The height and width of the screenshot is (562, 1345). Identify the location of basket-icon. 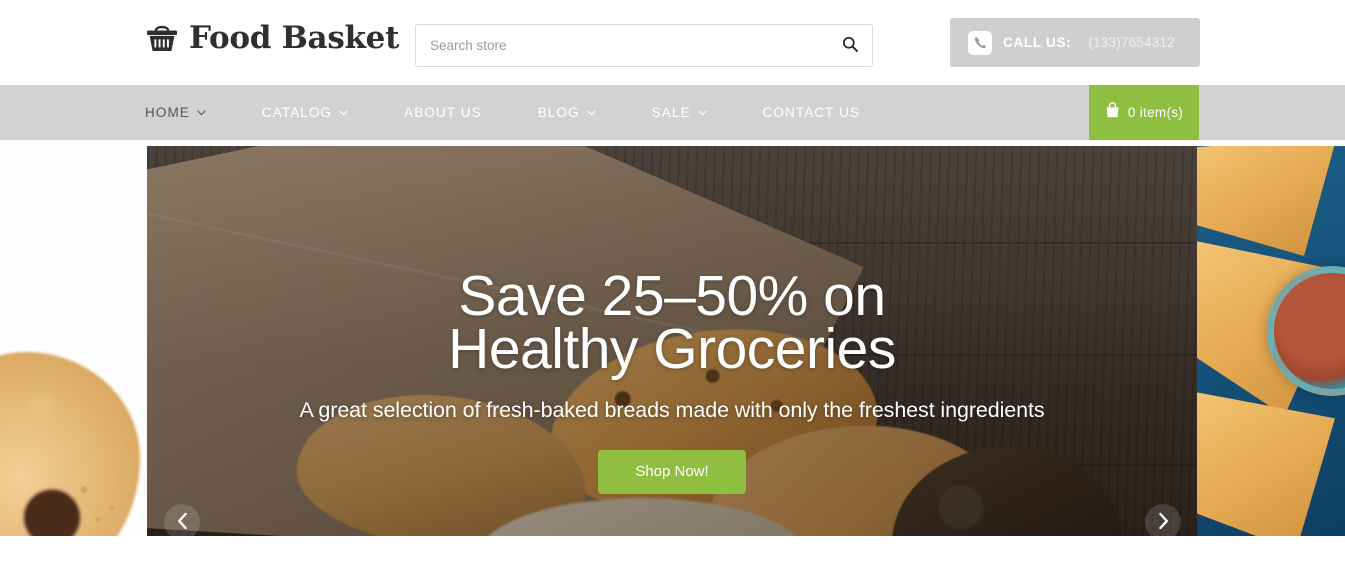
(162, 38).